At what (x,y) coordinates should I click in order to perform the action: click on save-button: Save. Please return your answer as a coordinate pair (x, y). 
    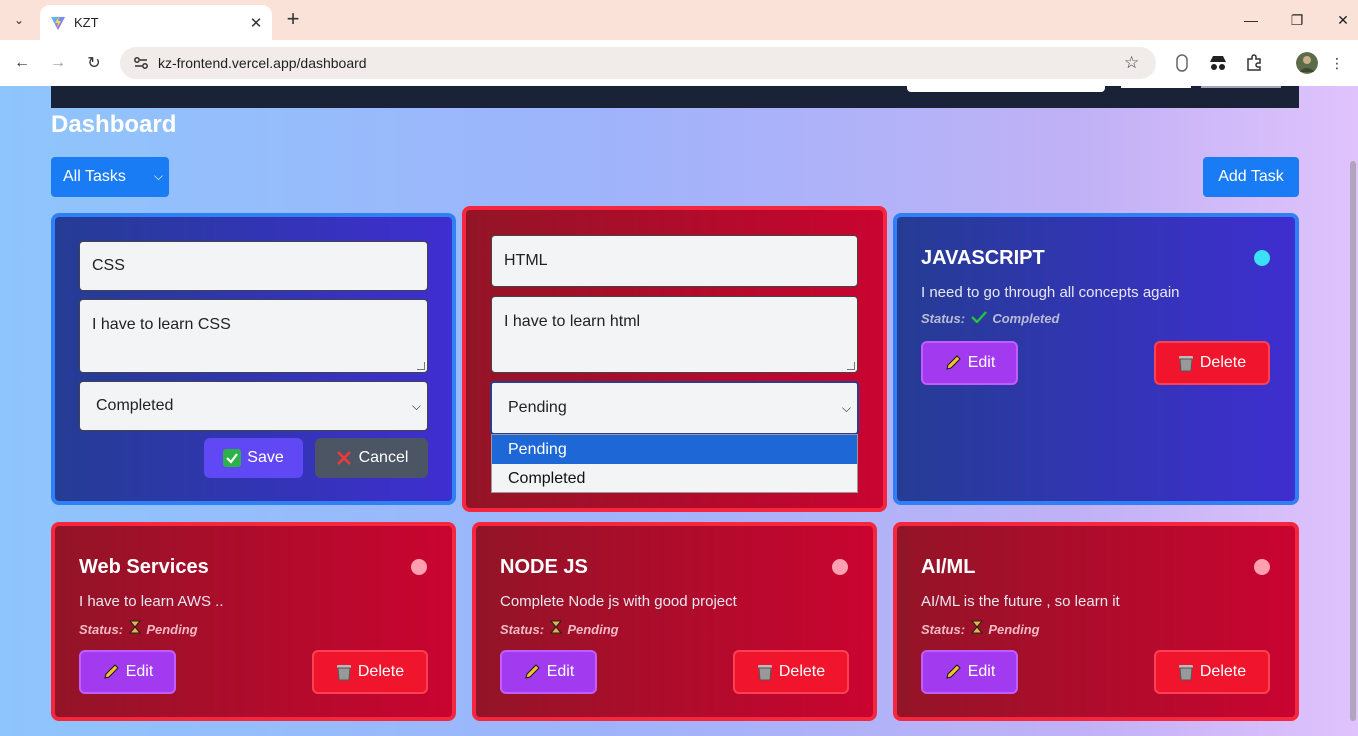
    Looking at the image, I should click on (253, 458).